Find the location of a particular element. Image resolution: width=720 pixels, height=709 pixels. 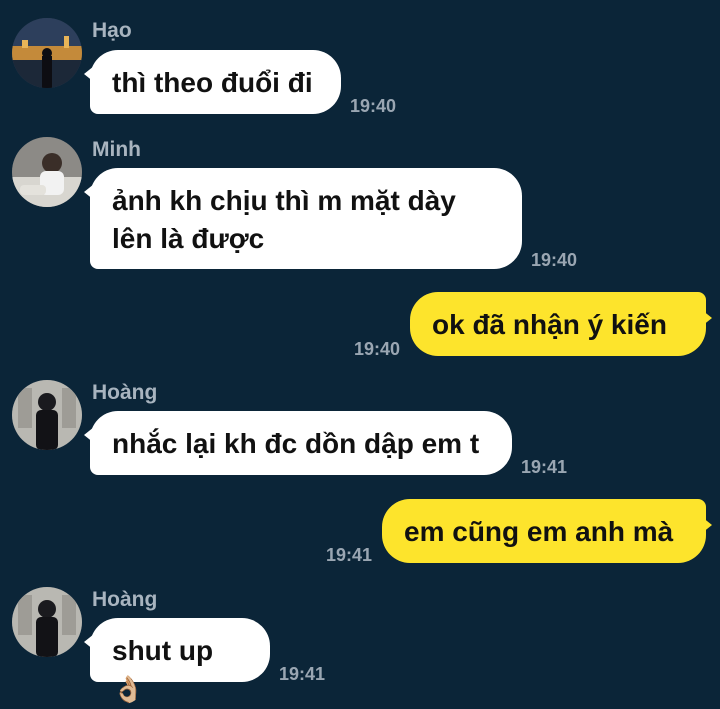

avatar-minh is located at coordinates (47, 172).